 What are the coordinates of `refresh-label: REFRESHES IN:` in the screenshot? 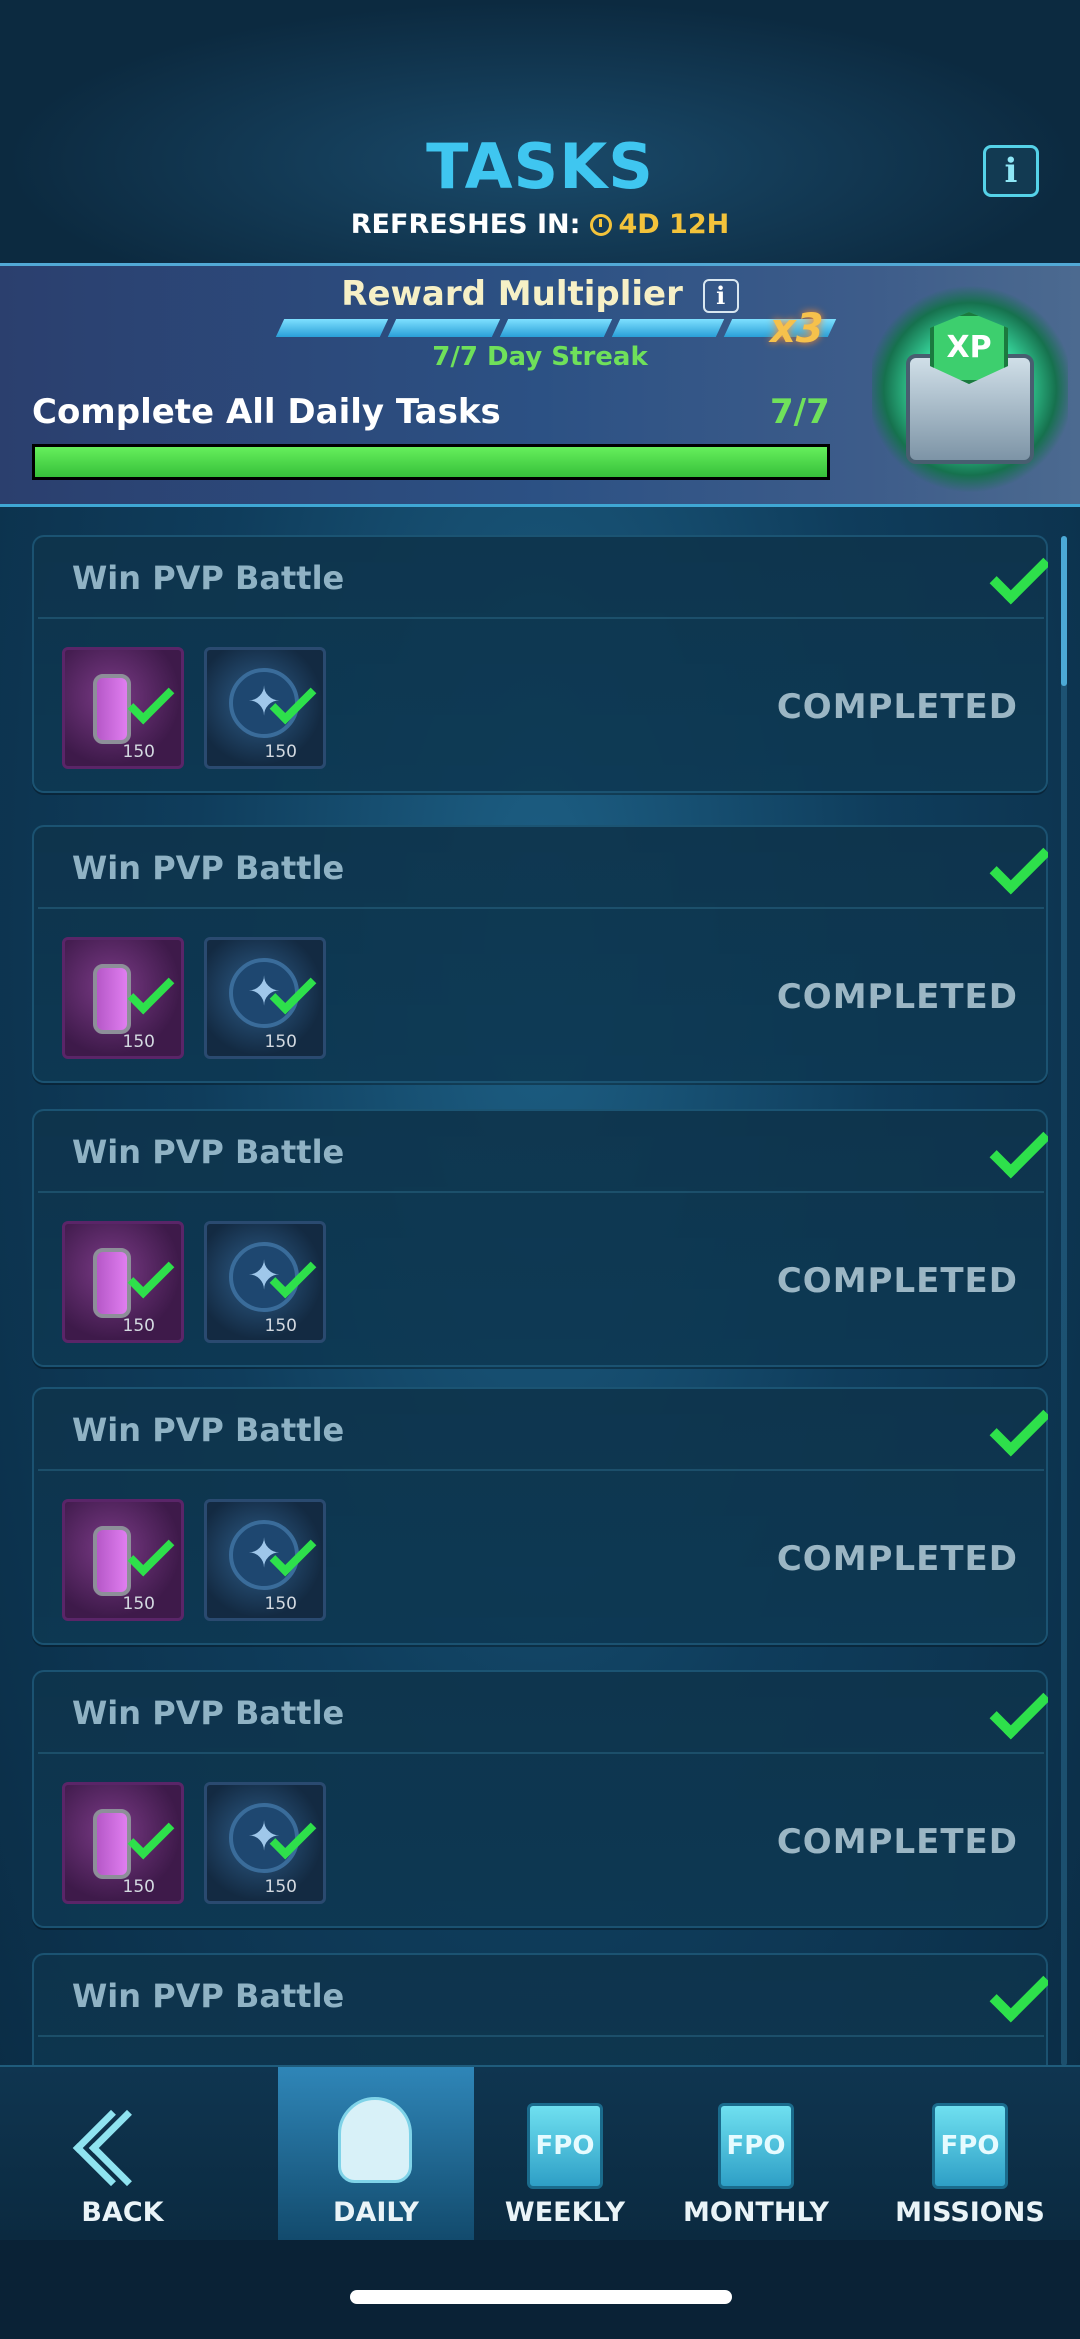 It's located at (465, 224).